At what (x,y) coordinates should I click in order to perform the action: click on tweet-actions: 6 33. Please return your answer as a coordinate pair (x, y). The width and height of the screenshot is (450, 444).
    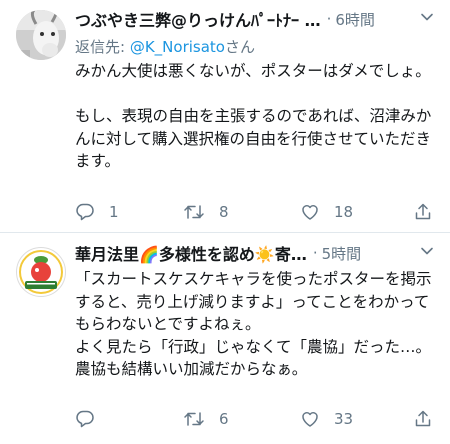
    Looking at the image, I should click on (255, 421).